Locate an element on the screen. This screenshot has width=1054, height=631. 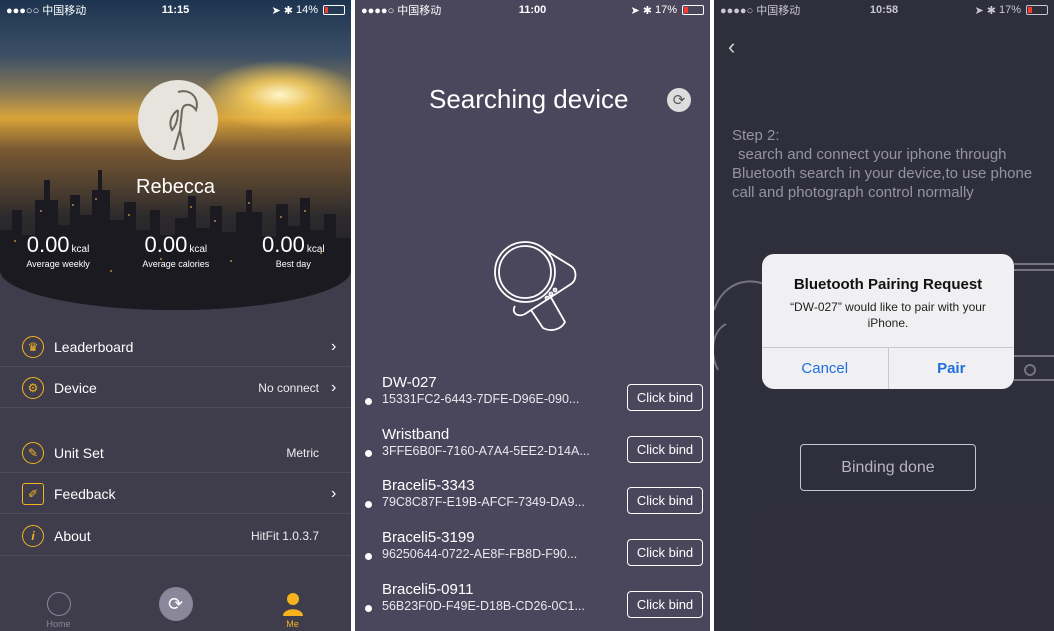
status-bar: ●●●●○ 中国移动 10:58 ➤ ✱ 17% is located at coordinates (884, 10).